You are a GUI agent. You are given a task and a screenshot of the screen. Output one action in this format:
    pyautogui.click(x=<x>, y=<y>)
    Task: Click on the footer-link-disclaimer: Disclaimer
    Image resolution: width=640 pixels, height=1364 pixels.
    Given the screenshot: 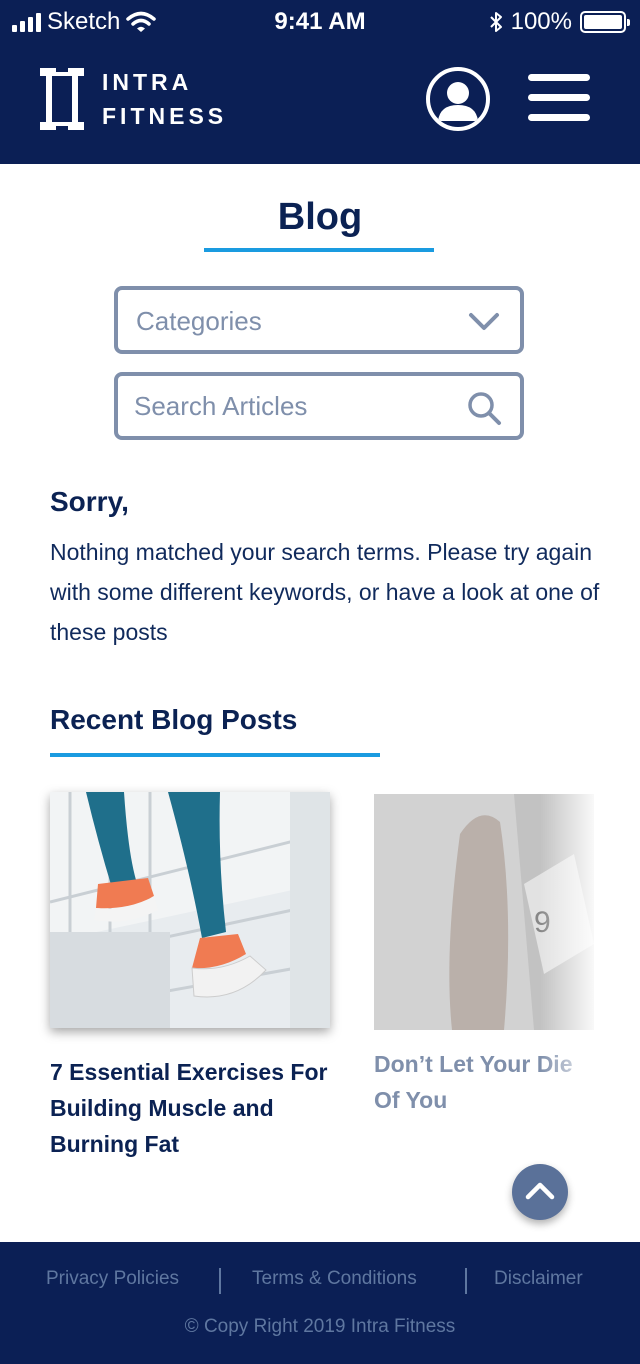 What is the action you would take?
    pyautogui.click(x=538, y=1279)
    